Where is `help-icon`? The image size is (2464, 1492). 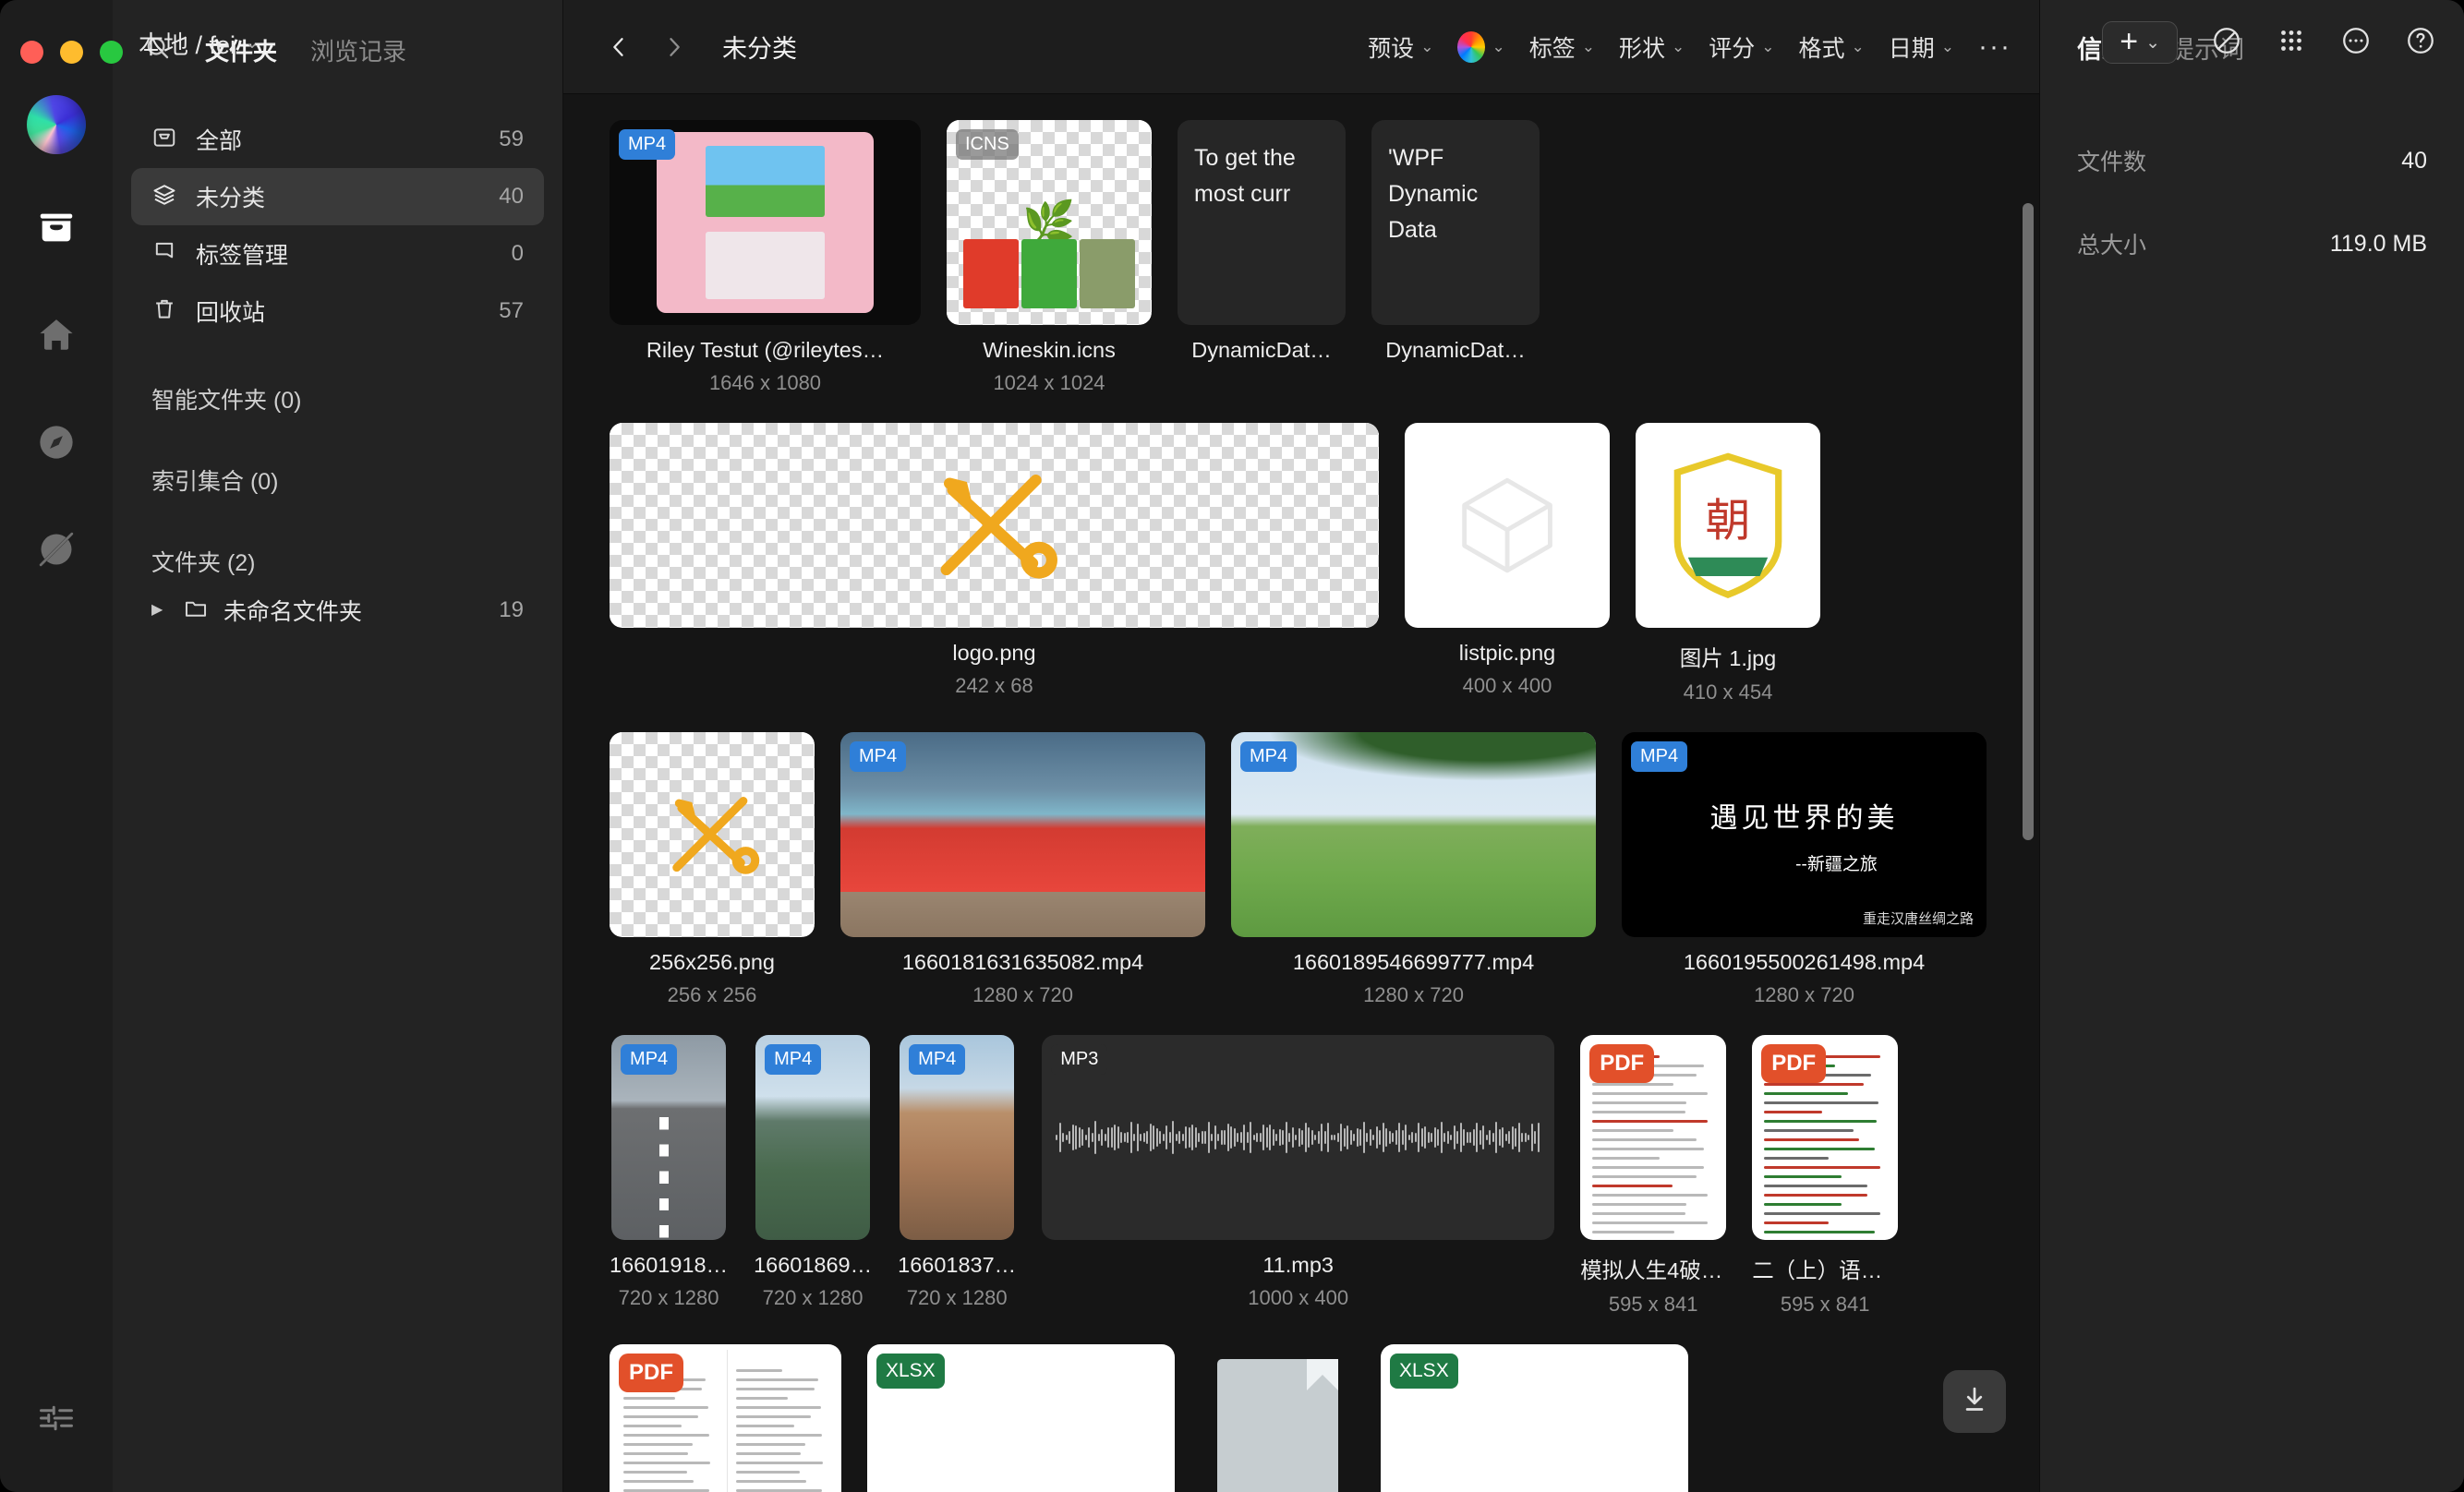 help-icon is located at coordinates (2421, 43).